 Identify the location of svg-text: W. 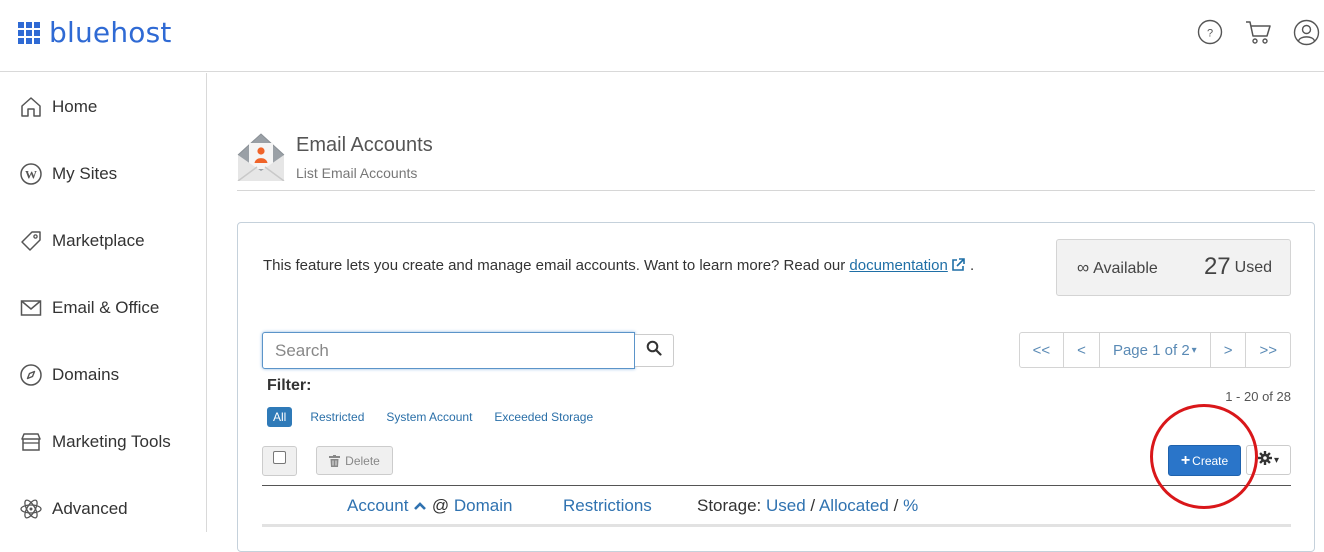
(31, 175).